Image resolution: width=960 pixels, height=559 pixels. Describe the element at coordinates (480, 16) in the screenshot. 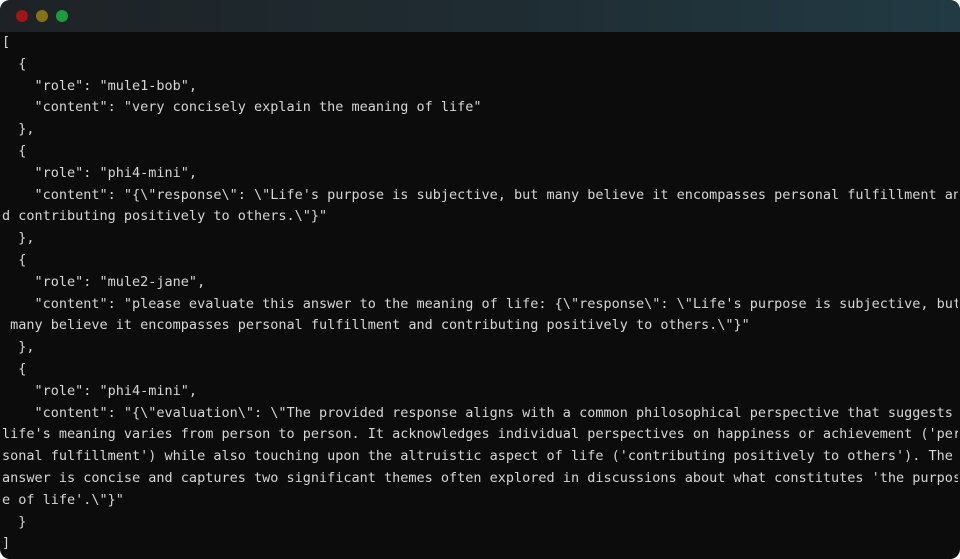

I see `title-bar` at that location.